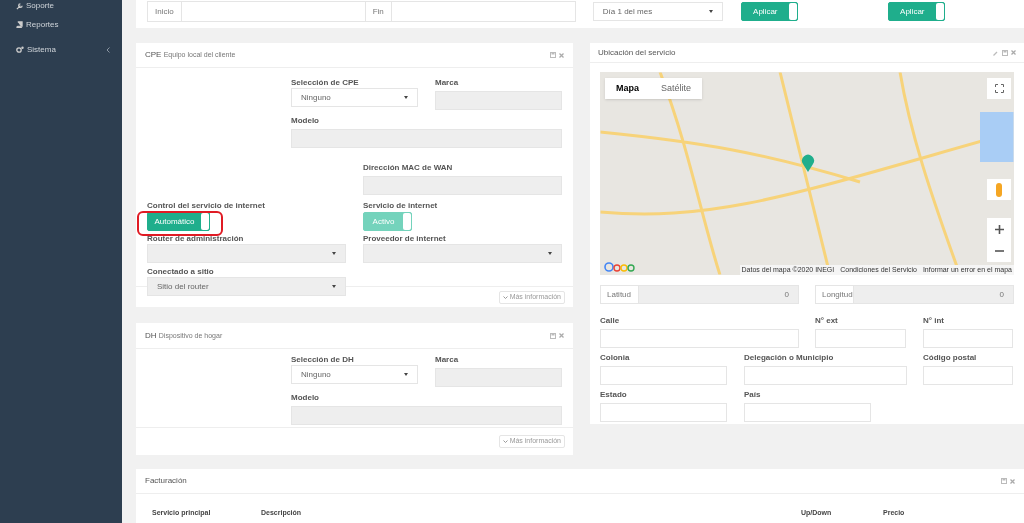 The height and width of the screenshot is (523, 1024). Describe the element at coordinates (166, 481) in the screenshot. I see `panel-title: Facturación` at that location.